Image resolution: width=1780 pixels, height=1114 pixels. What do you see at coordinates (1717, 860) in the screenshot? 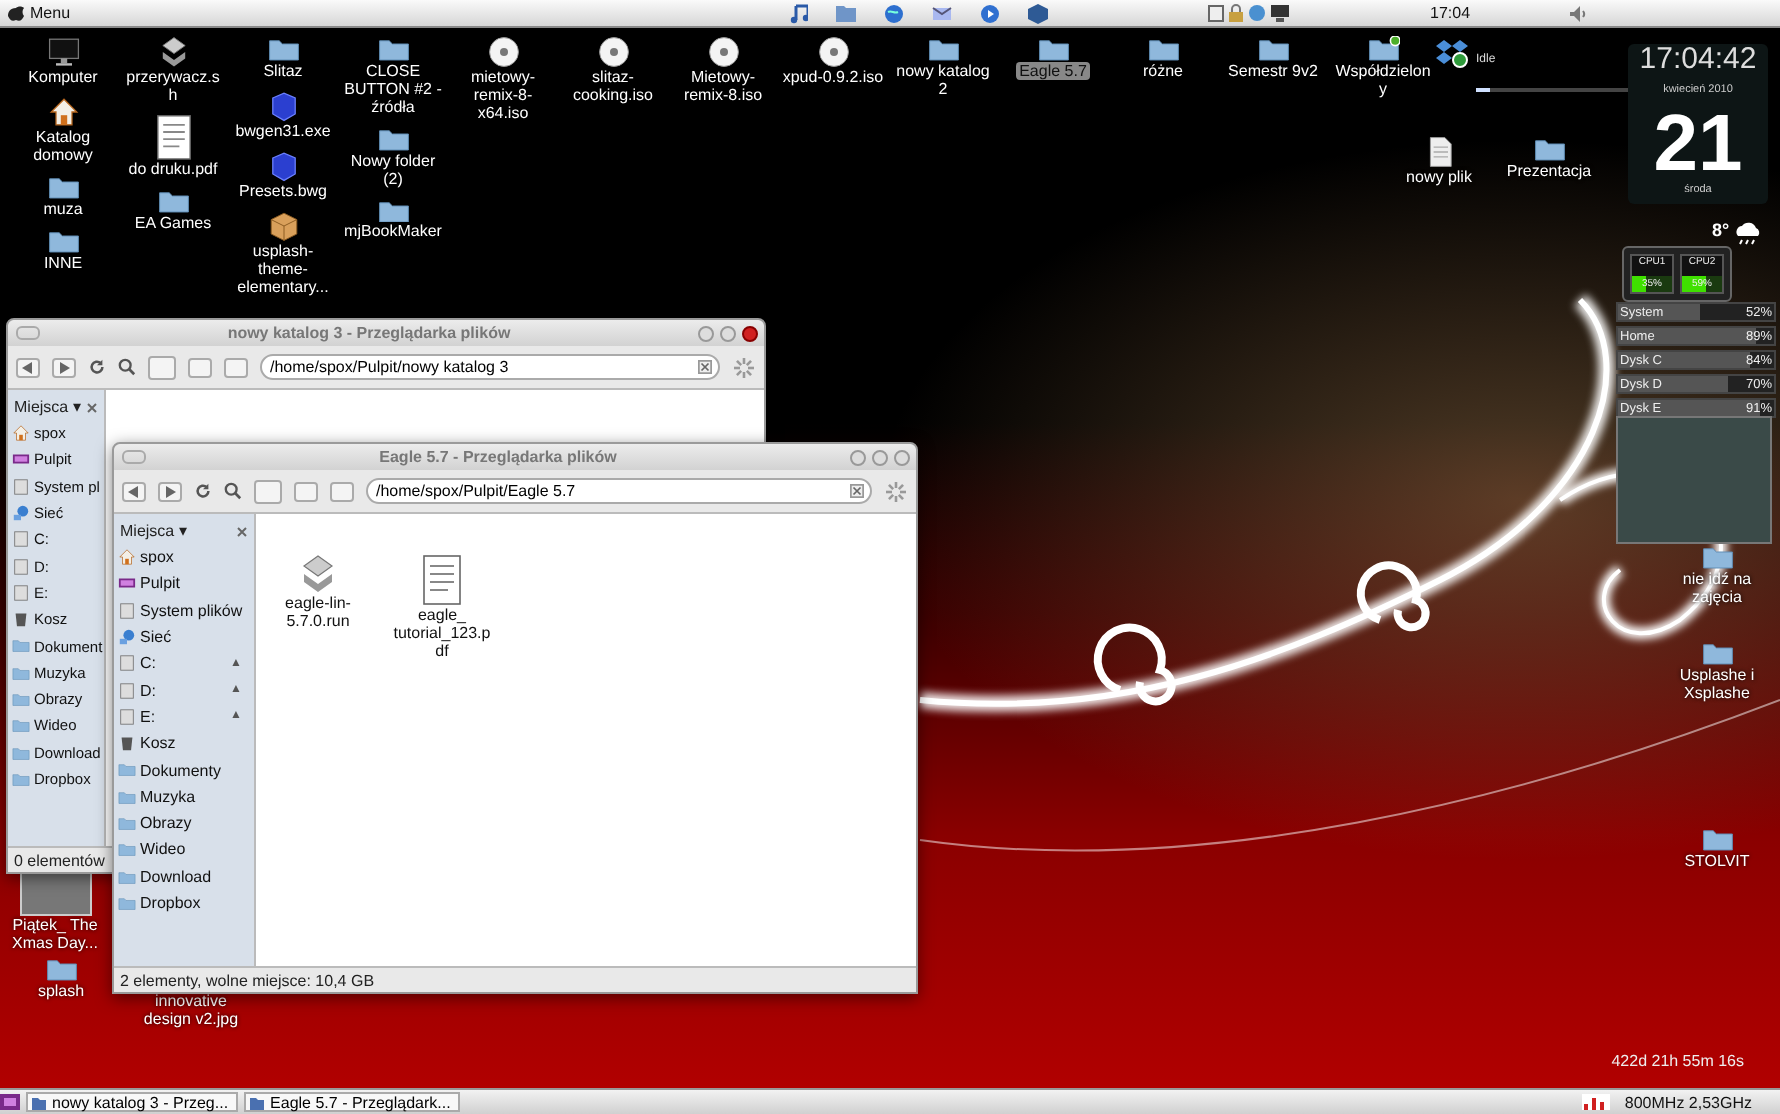
I see `icon-label: STOLVIT` at bounding box center [1717, 860].